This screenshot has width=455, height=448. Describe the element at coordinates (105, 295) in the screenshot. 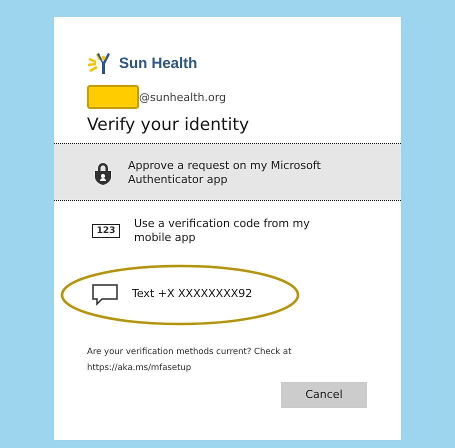

I see `chat-bubble-icon` at that location.